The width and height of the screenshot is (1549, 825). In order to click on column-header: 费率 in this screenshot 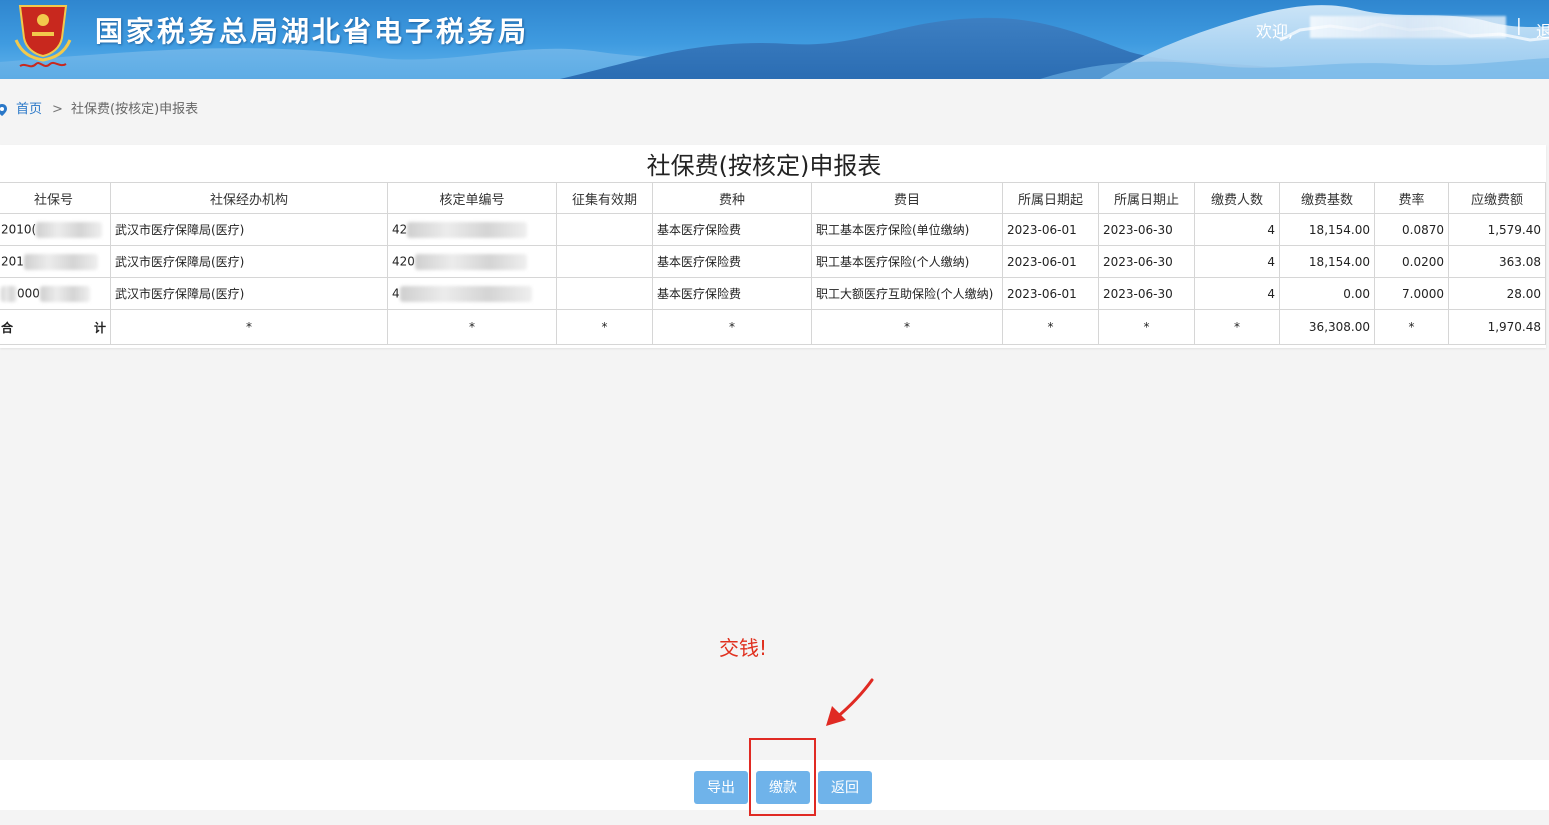, I will do `click(1411, 198)`.